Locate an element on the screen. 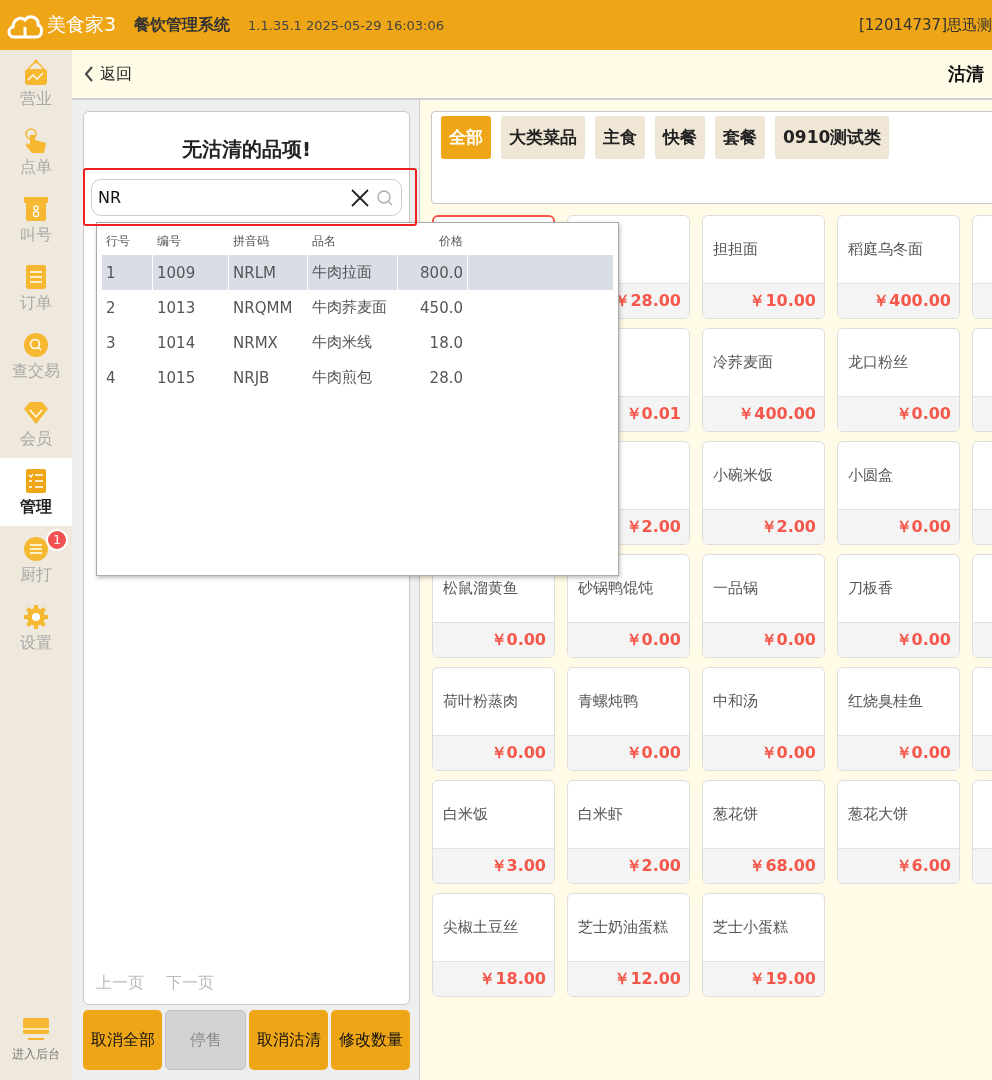 The width and height of the screenshot is (992, 1080). result-row: 1 1009 NRLM 牛肉拉面 800.0 is located at coordinates (357, 272).